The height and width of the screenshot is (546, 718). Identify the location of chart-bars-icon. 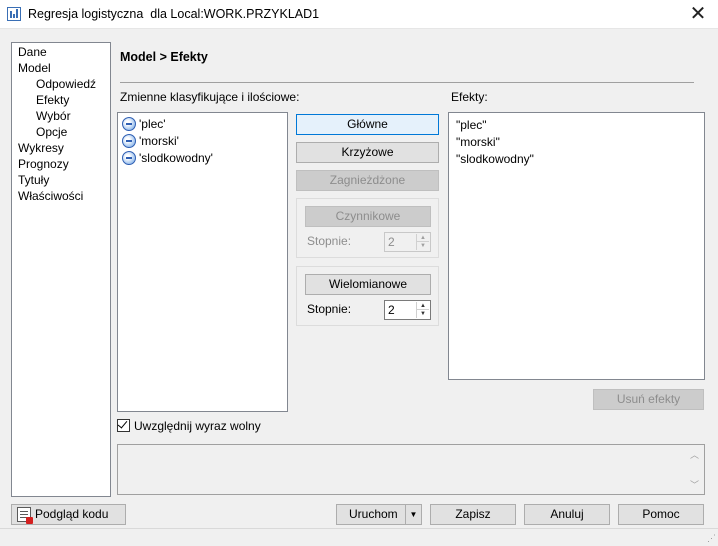
(14, 14).